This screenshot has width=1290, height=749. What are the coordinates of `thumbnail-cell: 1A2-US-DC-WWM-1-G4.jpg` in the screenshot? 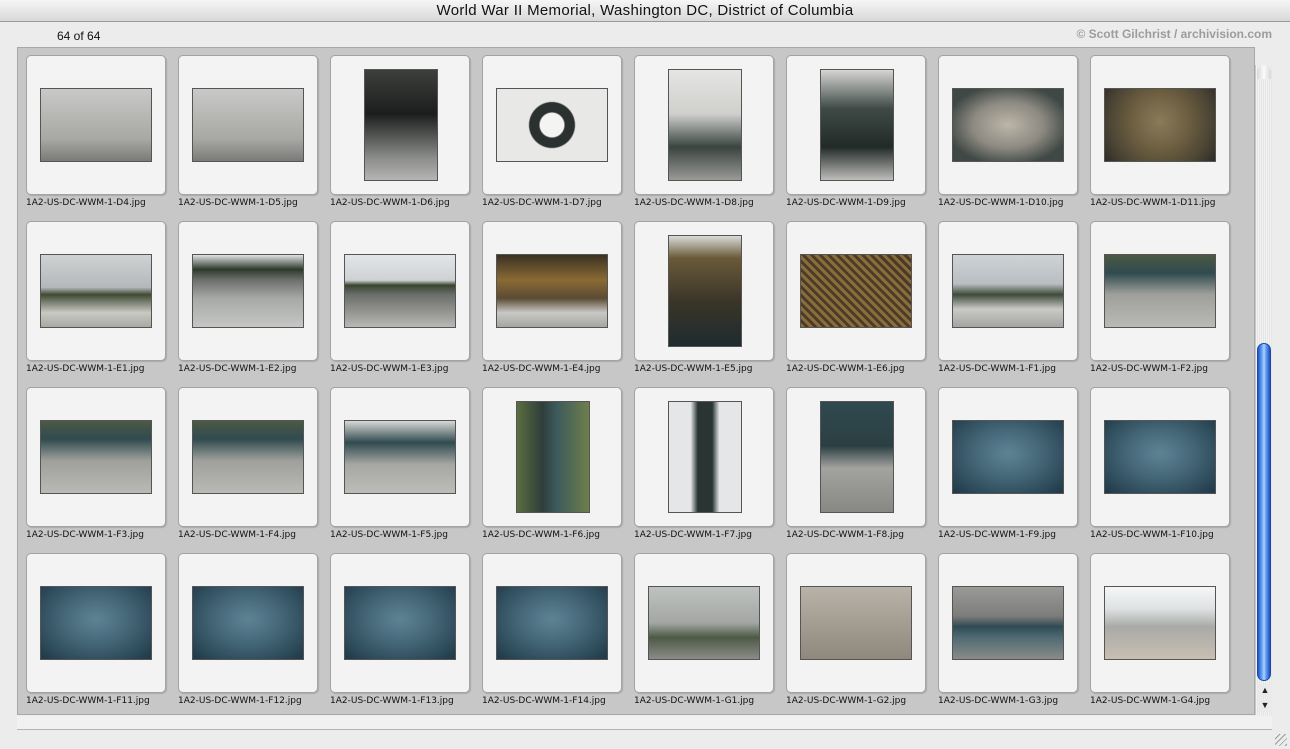 It's located at (1156, 626).